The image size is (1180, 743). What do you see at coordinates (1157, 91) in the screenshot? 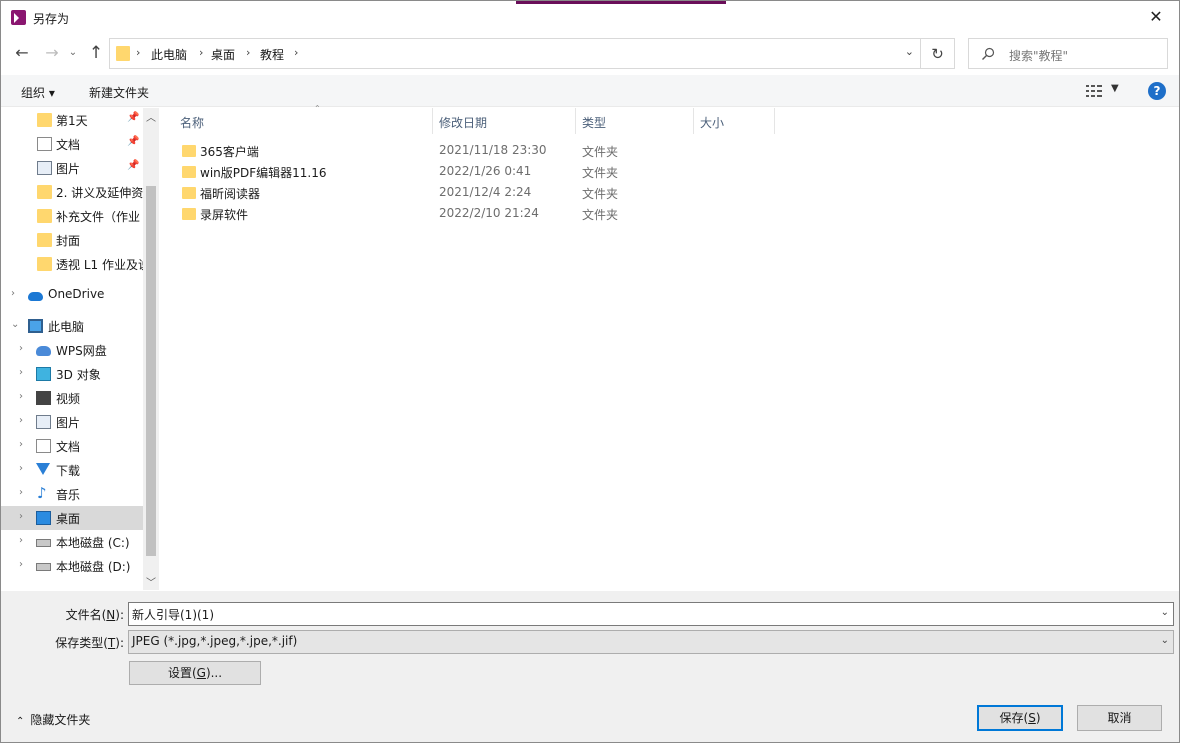
I see `help-icon: ?` at bounding box center [1157, 91].